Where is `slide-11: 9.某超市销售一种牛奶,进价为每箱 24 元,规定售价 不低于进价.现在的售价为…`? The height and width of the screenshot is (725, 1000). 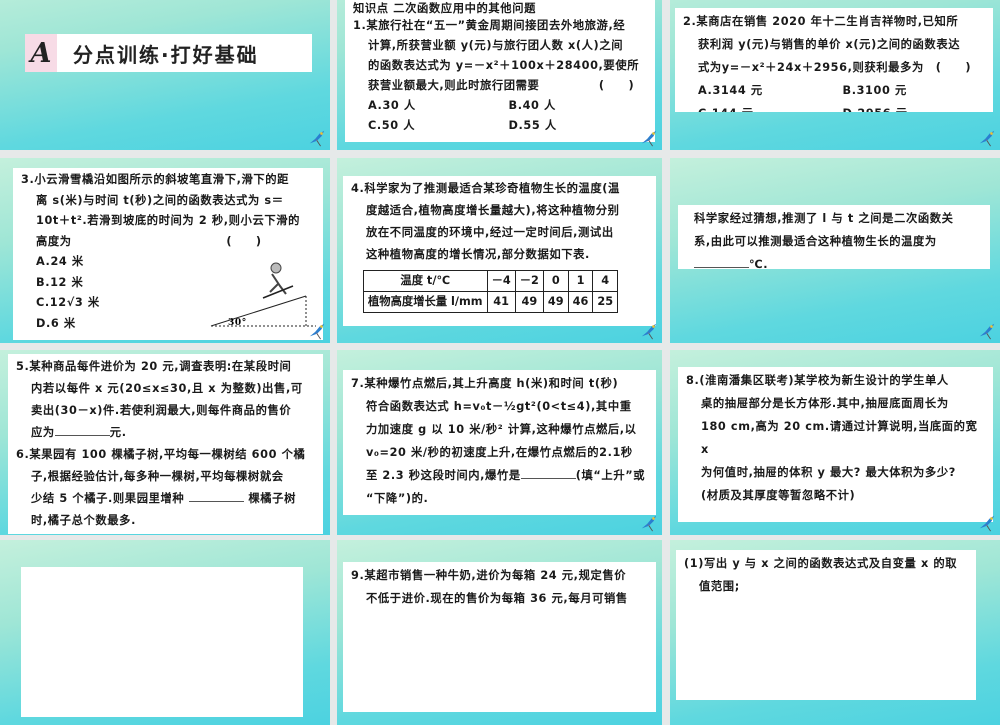
slide-11: 9.某超市销售一种牛奶,进价为每箱 24 元,规定售价 不低于进价.现在的售价为… is located at coordinates (499, 632).